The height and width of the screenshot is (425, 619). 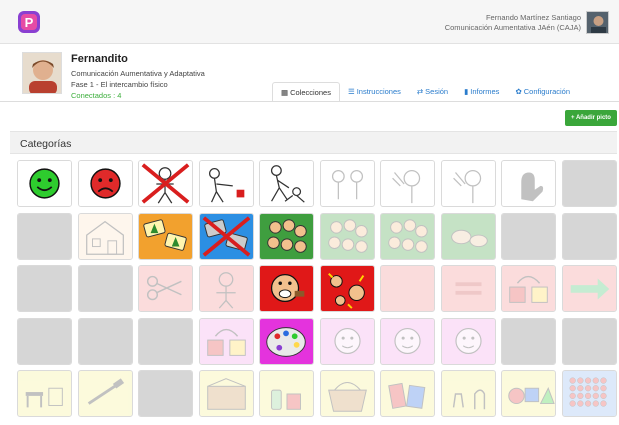 I want to click on faded-body-picto, so click(x=468, y=393).